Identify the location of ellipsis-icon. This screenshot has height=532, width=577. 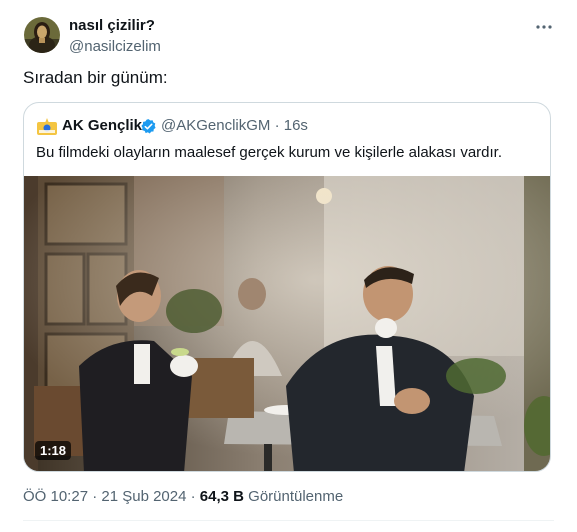
(544, 27).